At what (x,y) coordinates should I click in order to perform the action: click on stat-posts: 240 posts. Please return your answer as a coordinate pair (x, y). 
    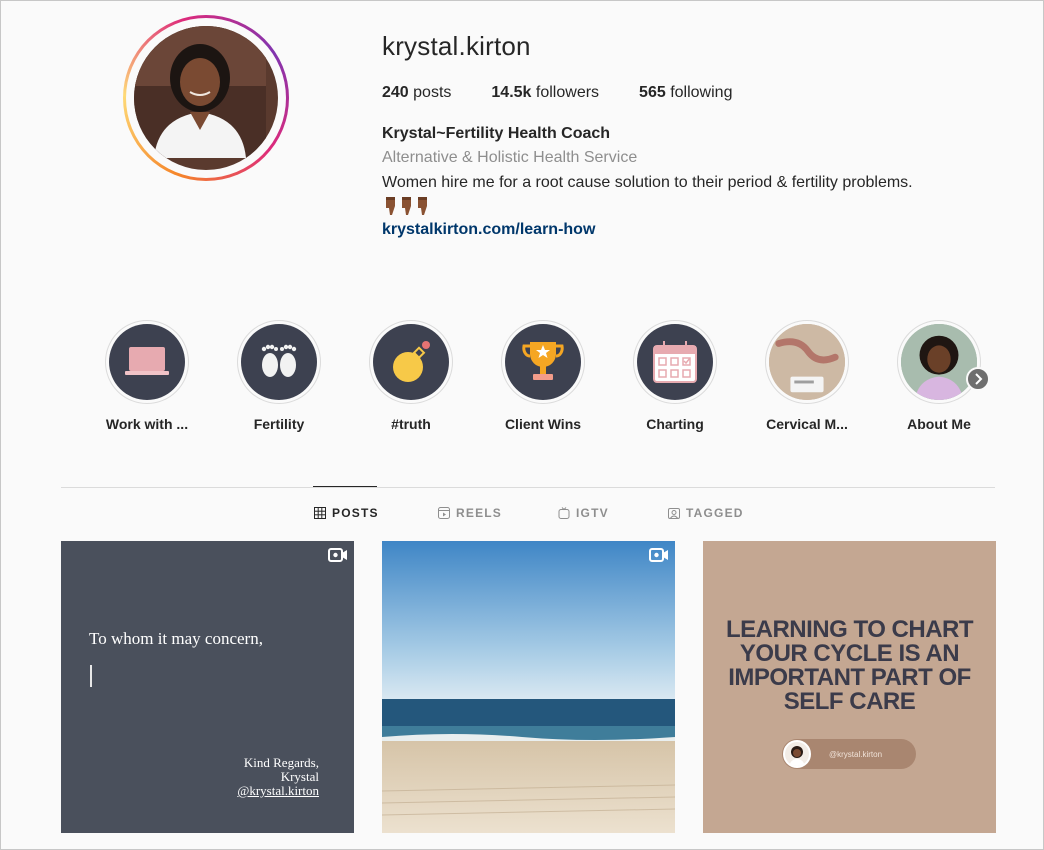
    Looking at the image, I should click on (416, 93).